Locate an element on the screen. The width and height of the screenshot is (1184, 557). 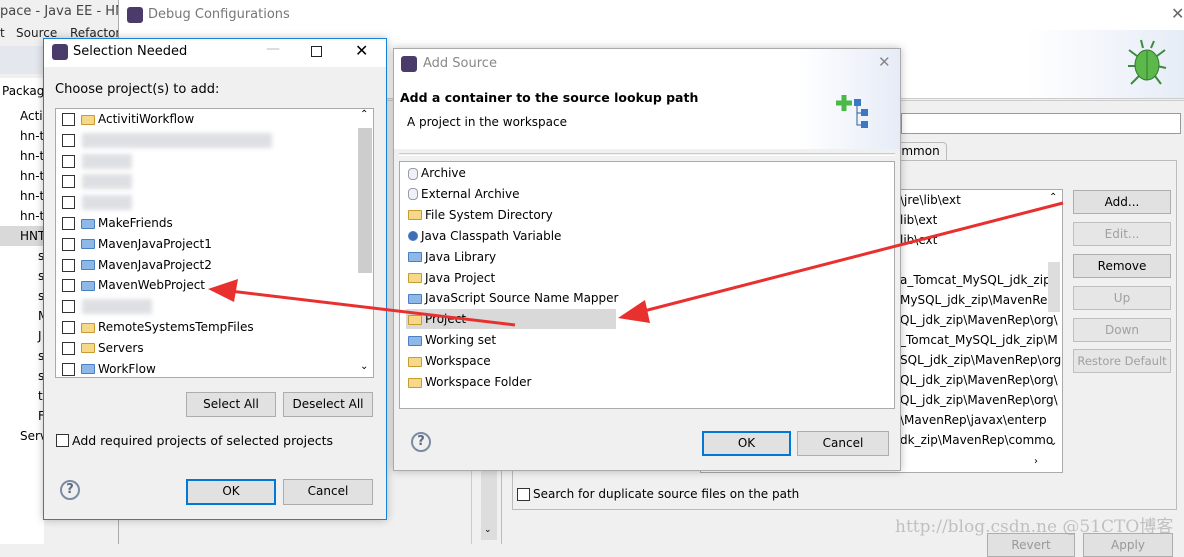
tree-item: Serv is located at coordinates (23, 436).